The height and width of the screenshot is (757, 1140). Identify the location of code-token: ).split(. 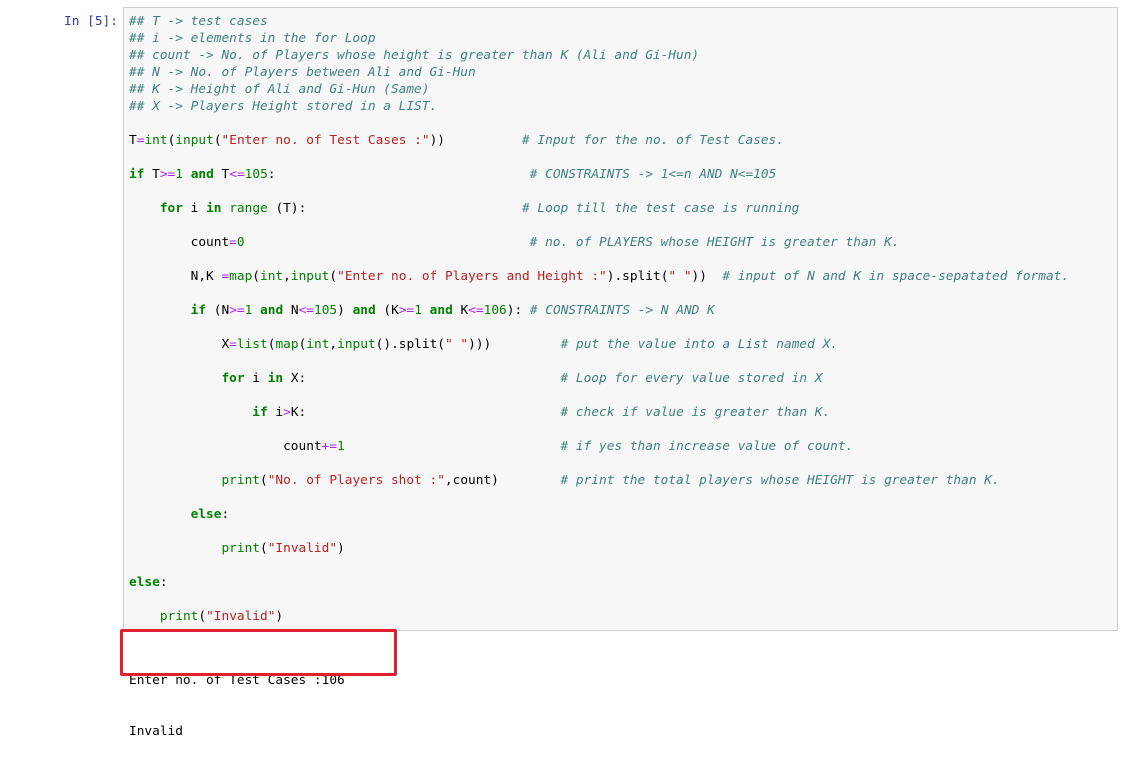
(637, 276).